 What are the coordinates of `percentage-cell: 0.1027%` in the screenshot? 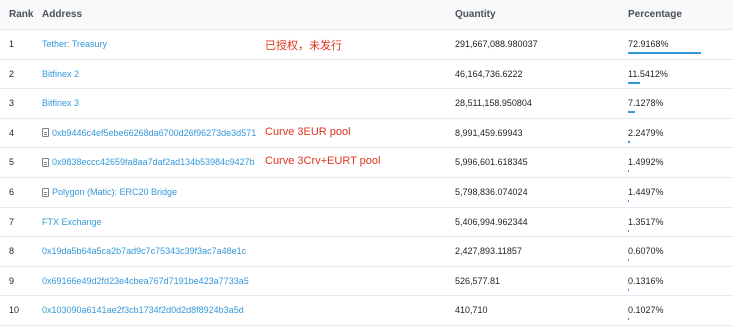 It's located at (646, 310).